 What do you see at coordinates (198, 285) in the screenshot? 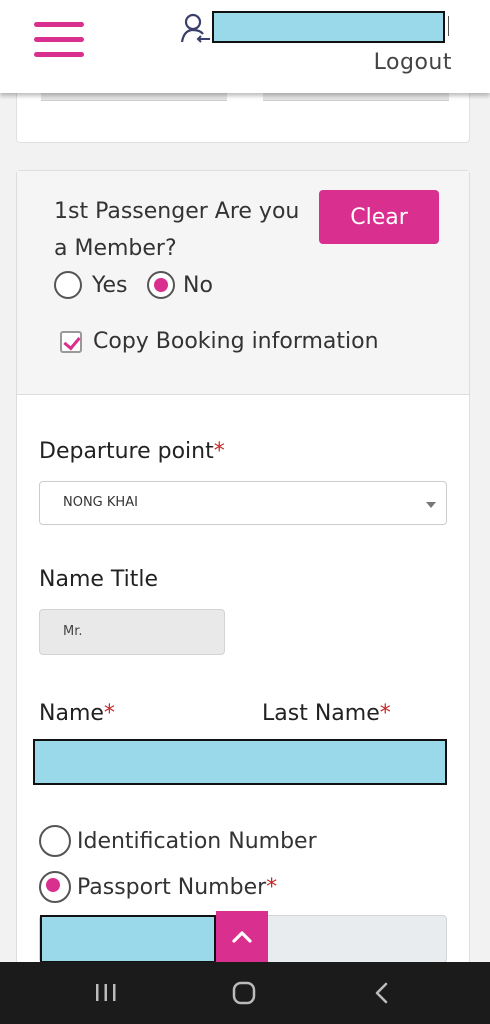
I see `radio-no-label: No` at bounding box center [198, 285].